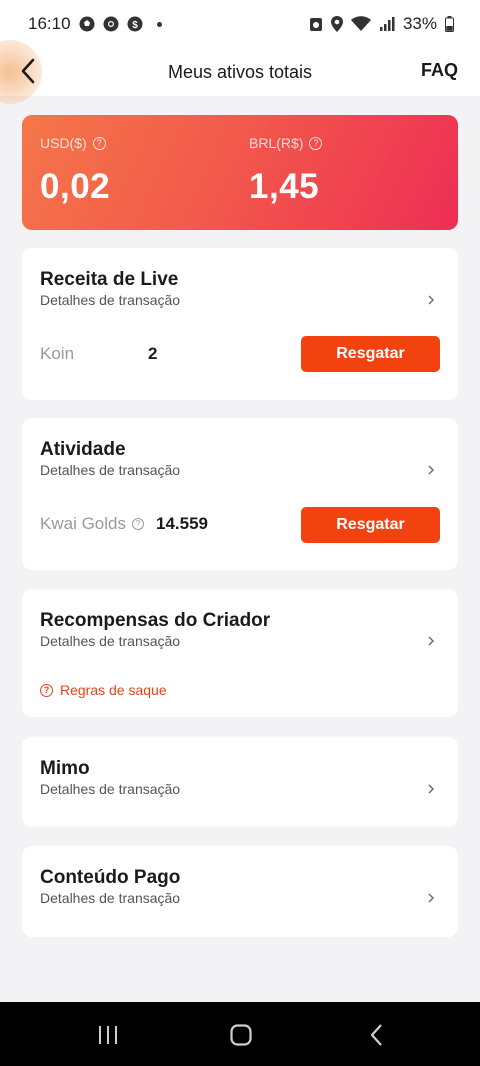 The height and width of the screenshot is (1066, 480). Describe the element at coordinates (111, 24) in the screenshot. I see `chrome-icon` at that location.